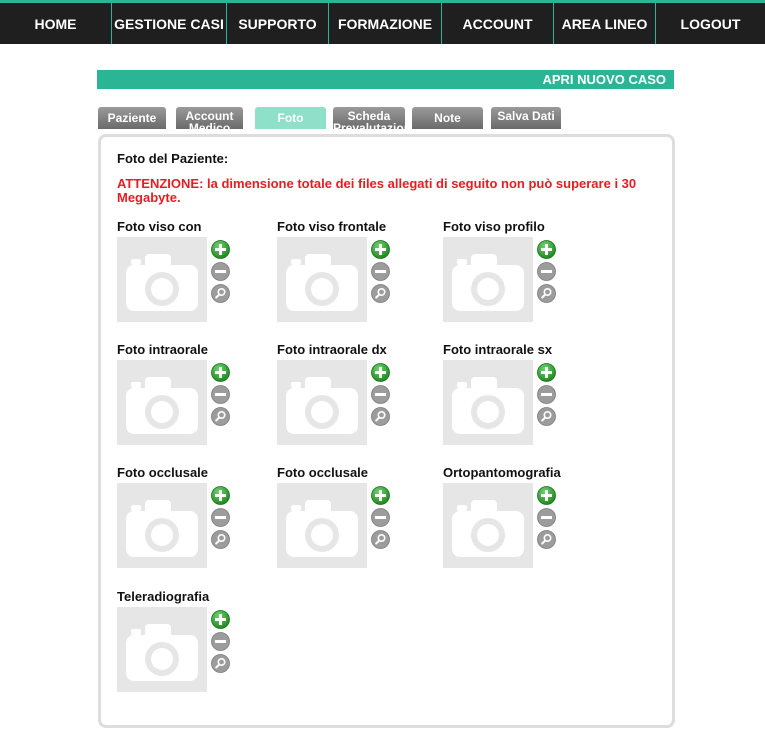  I want to click on nav-supporto: SUPPORTO, so click(277, 23).